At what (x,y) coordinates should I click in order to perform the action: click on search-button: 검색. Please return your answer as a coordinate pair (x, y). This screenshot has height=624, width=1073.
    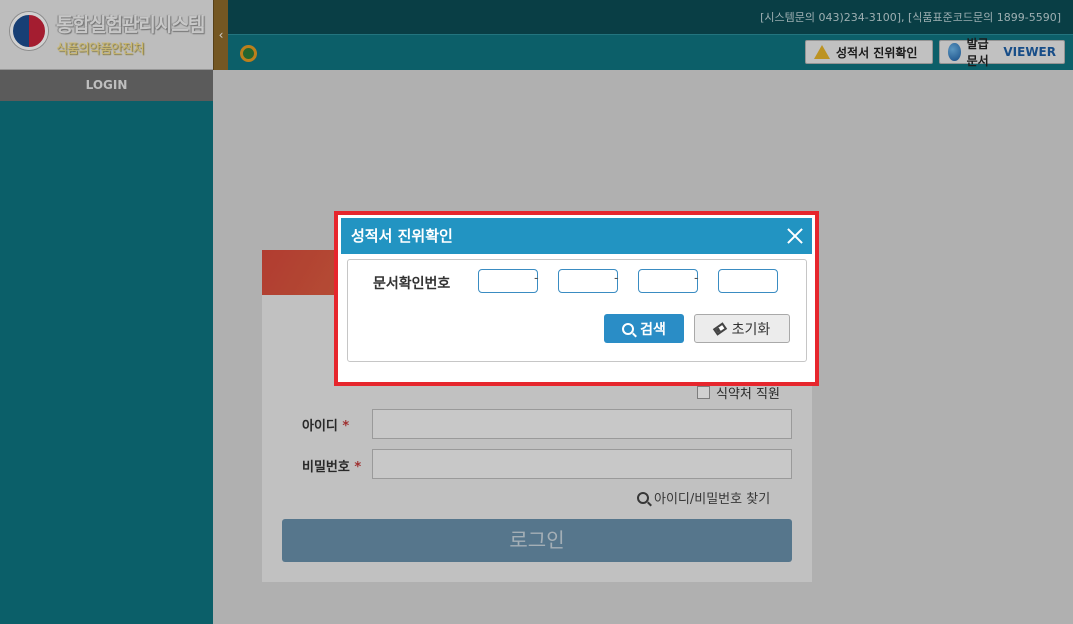
    Looking at the image, I should click on (644, 328).